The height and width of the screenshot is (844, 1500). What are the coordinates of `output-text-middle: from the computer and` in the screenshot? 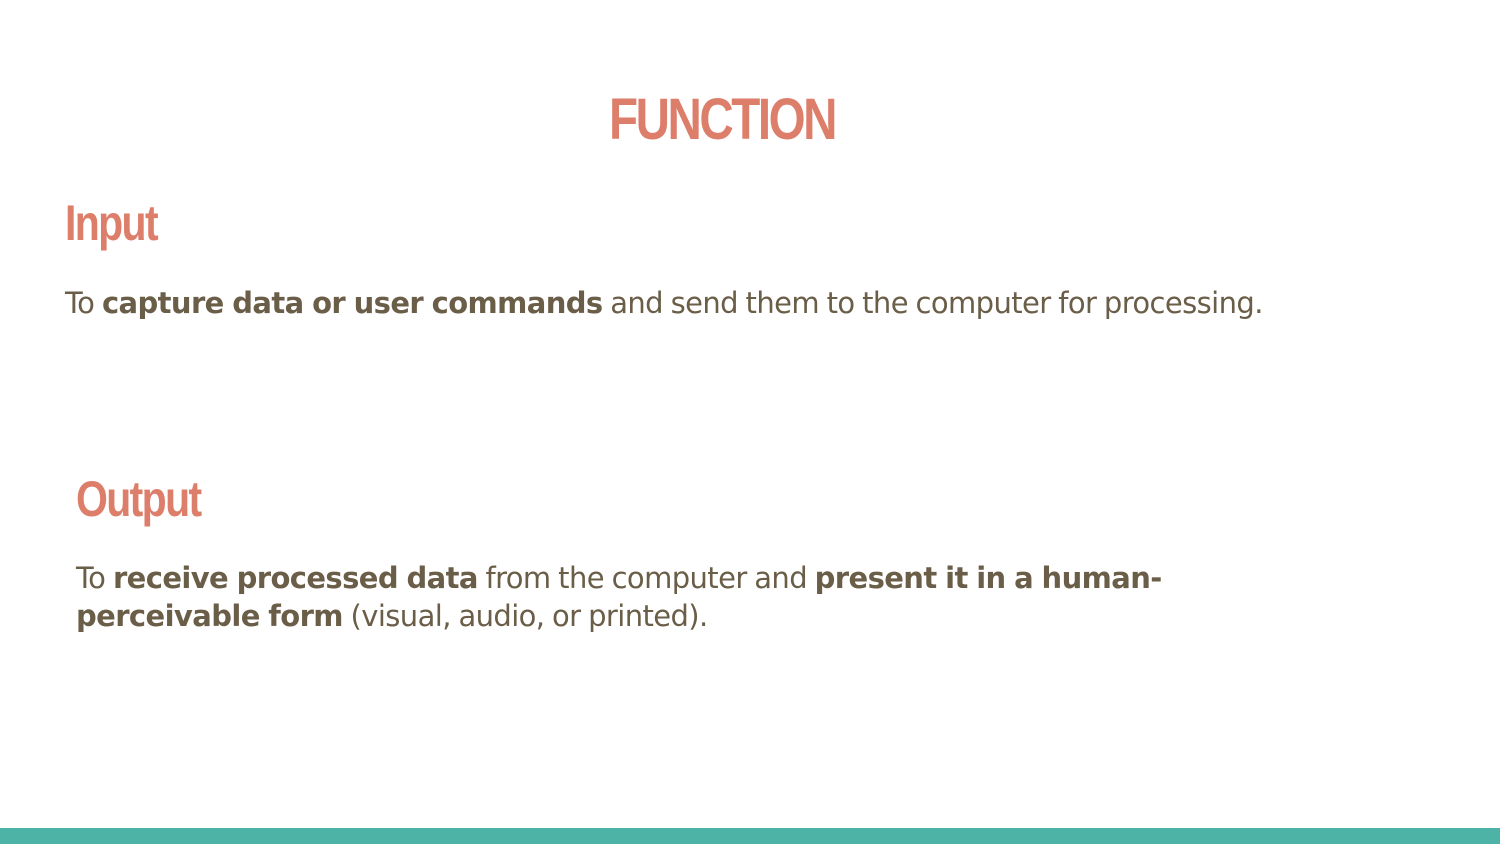 It's located at (646, 578).